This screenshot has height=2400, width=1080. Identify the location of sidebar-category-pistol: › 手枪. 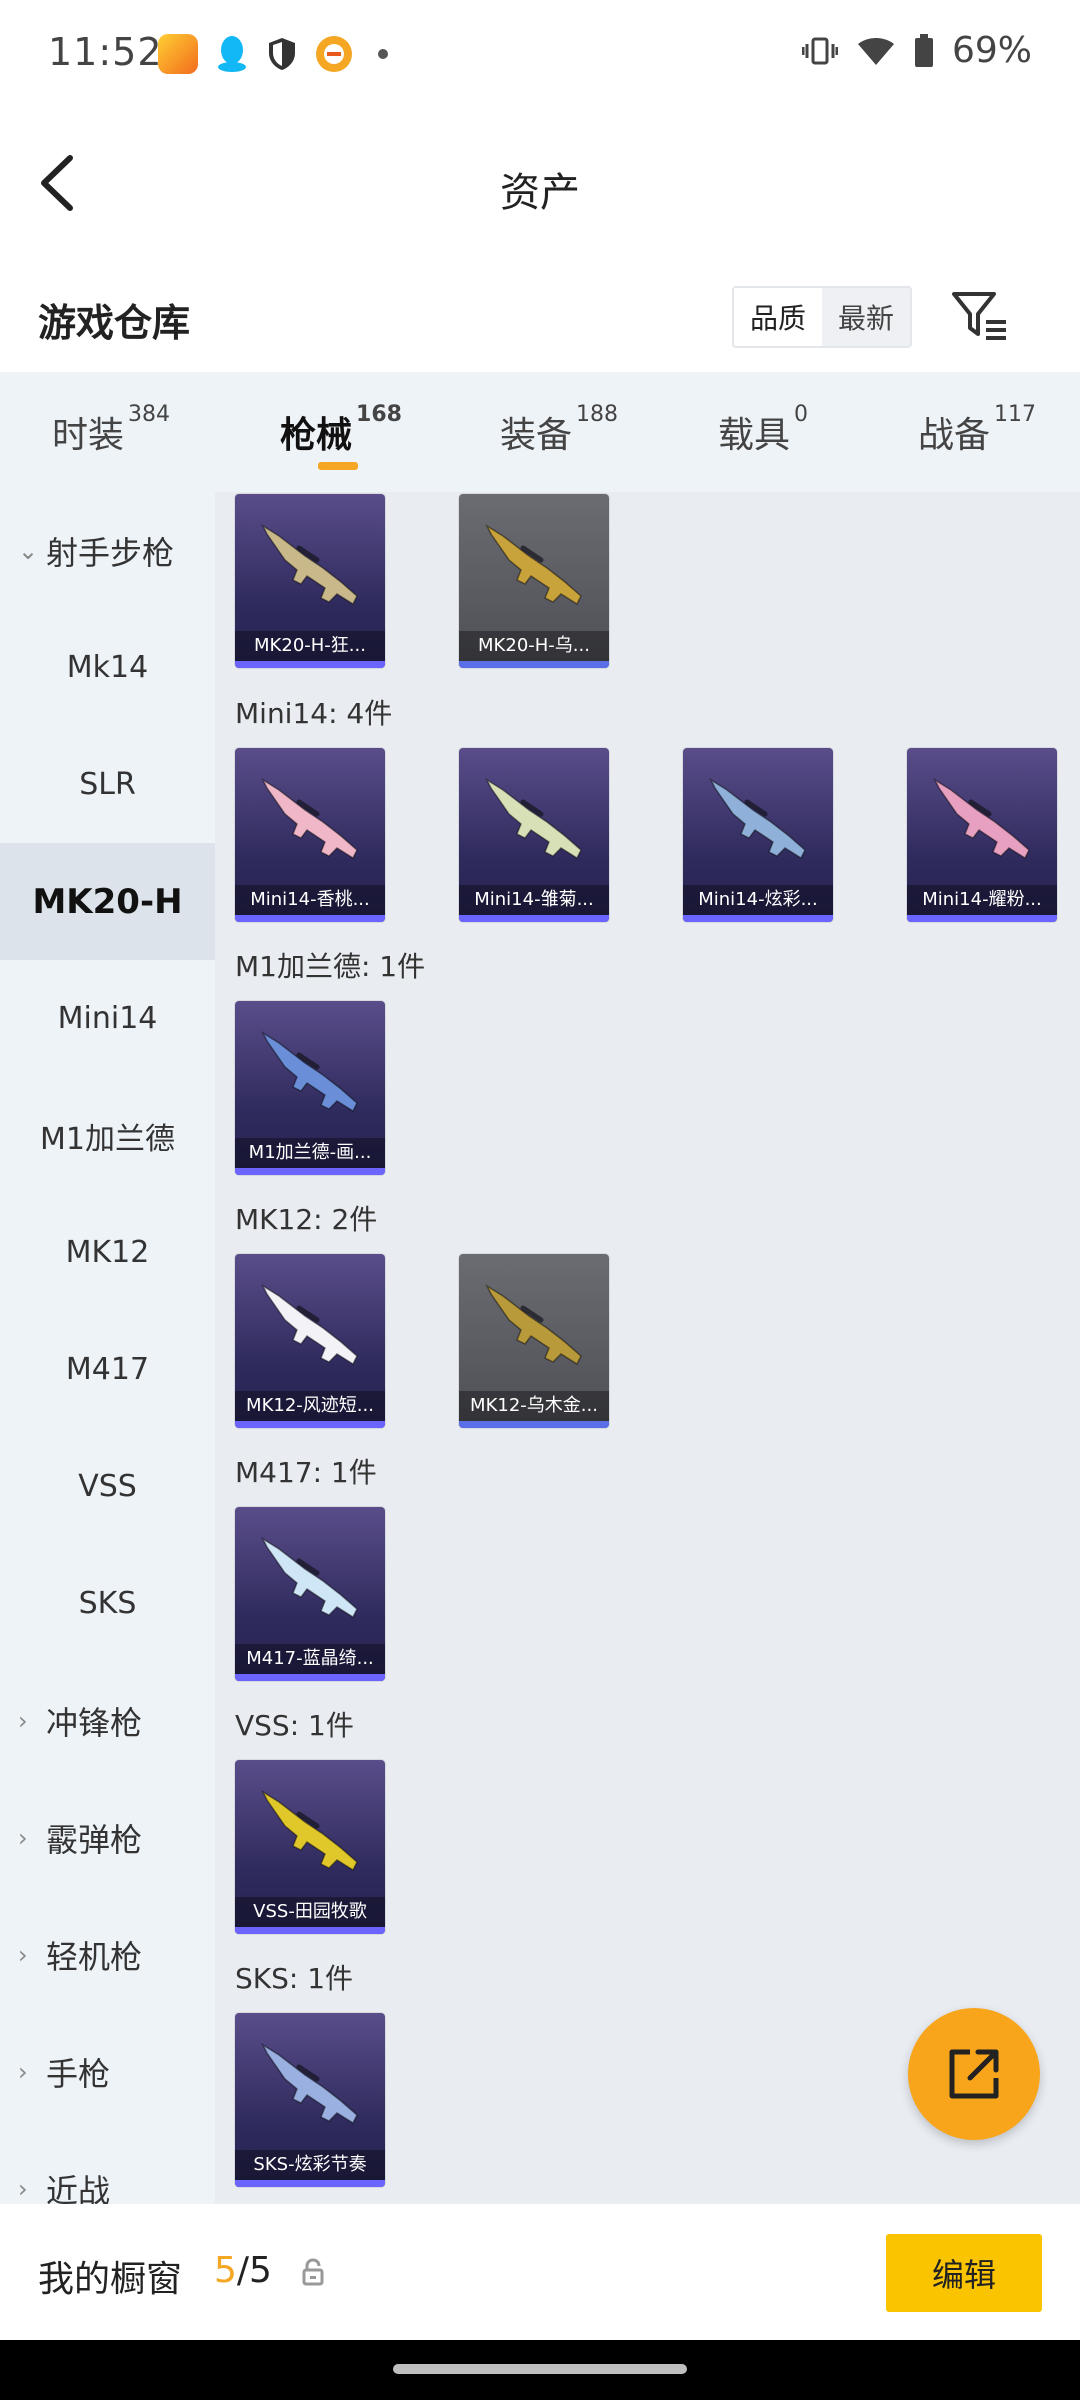
(107, 2071).